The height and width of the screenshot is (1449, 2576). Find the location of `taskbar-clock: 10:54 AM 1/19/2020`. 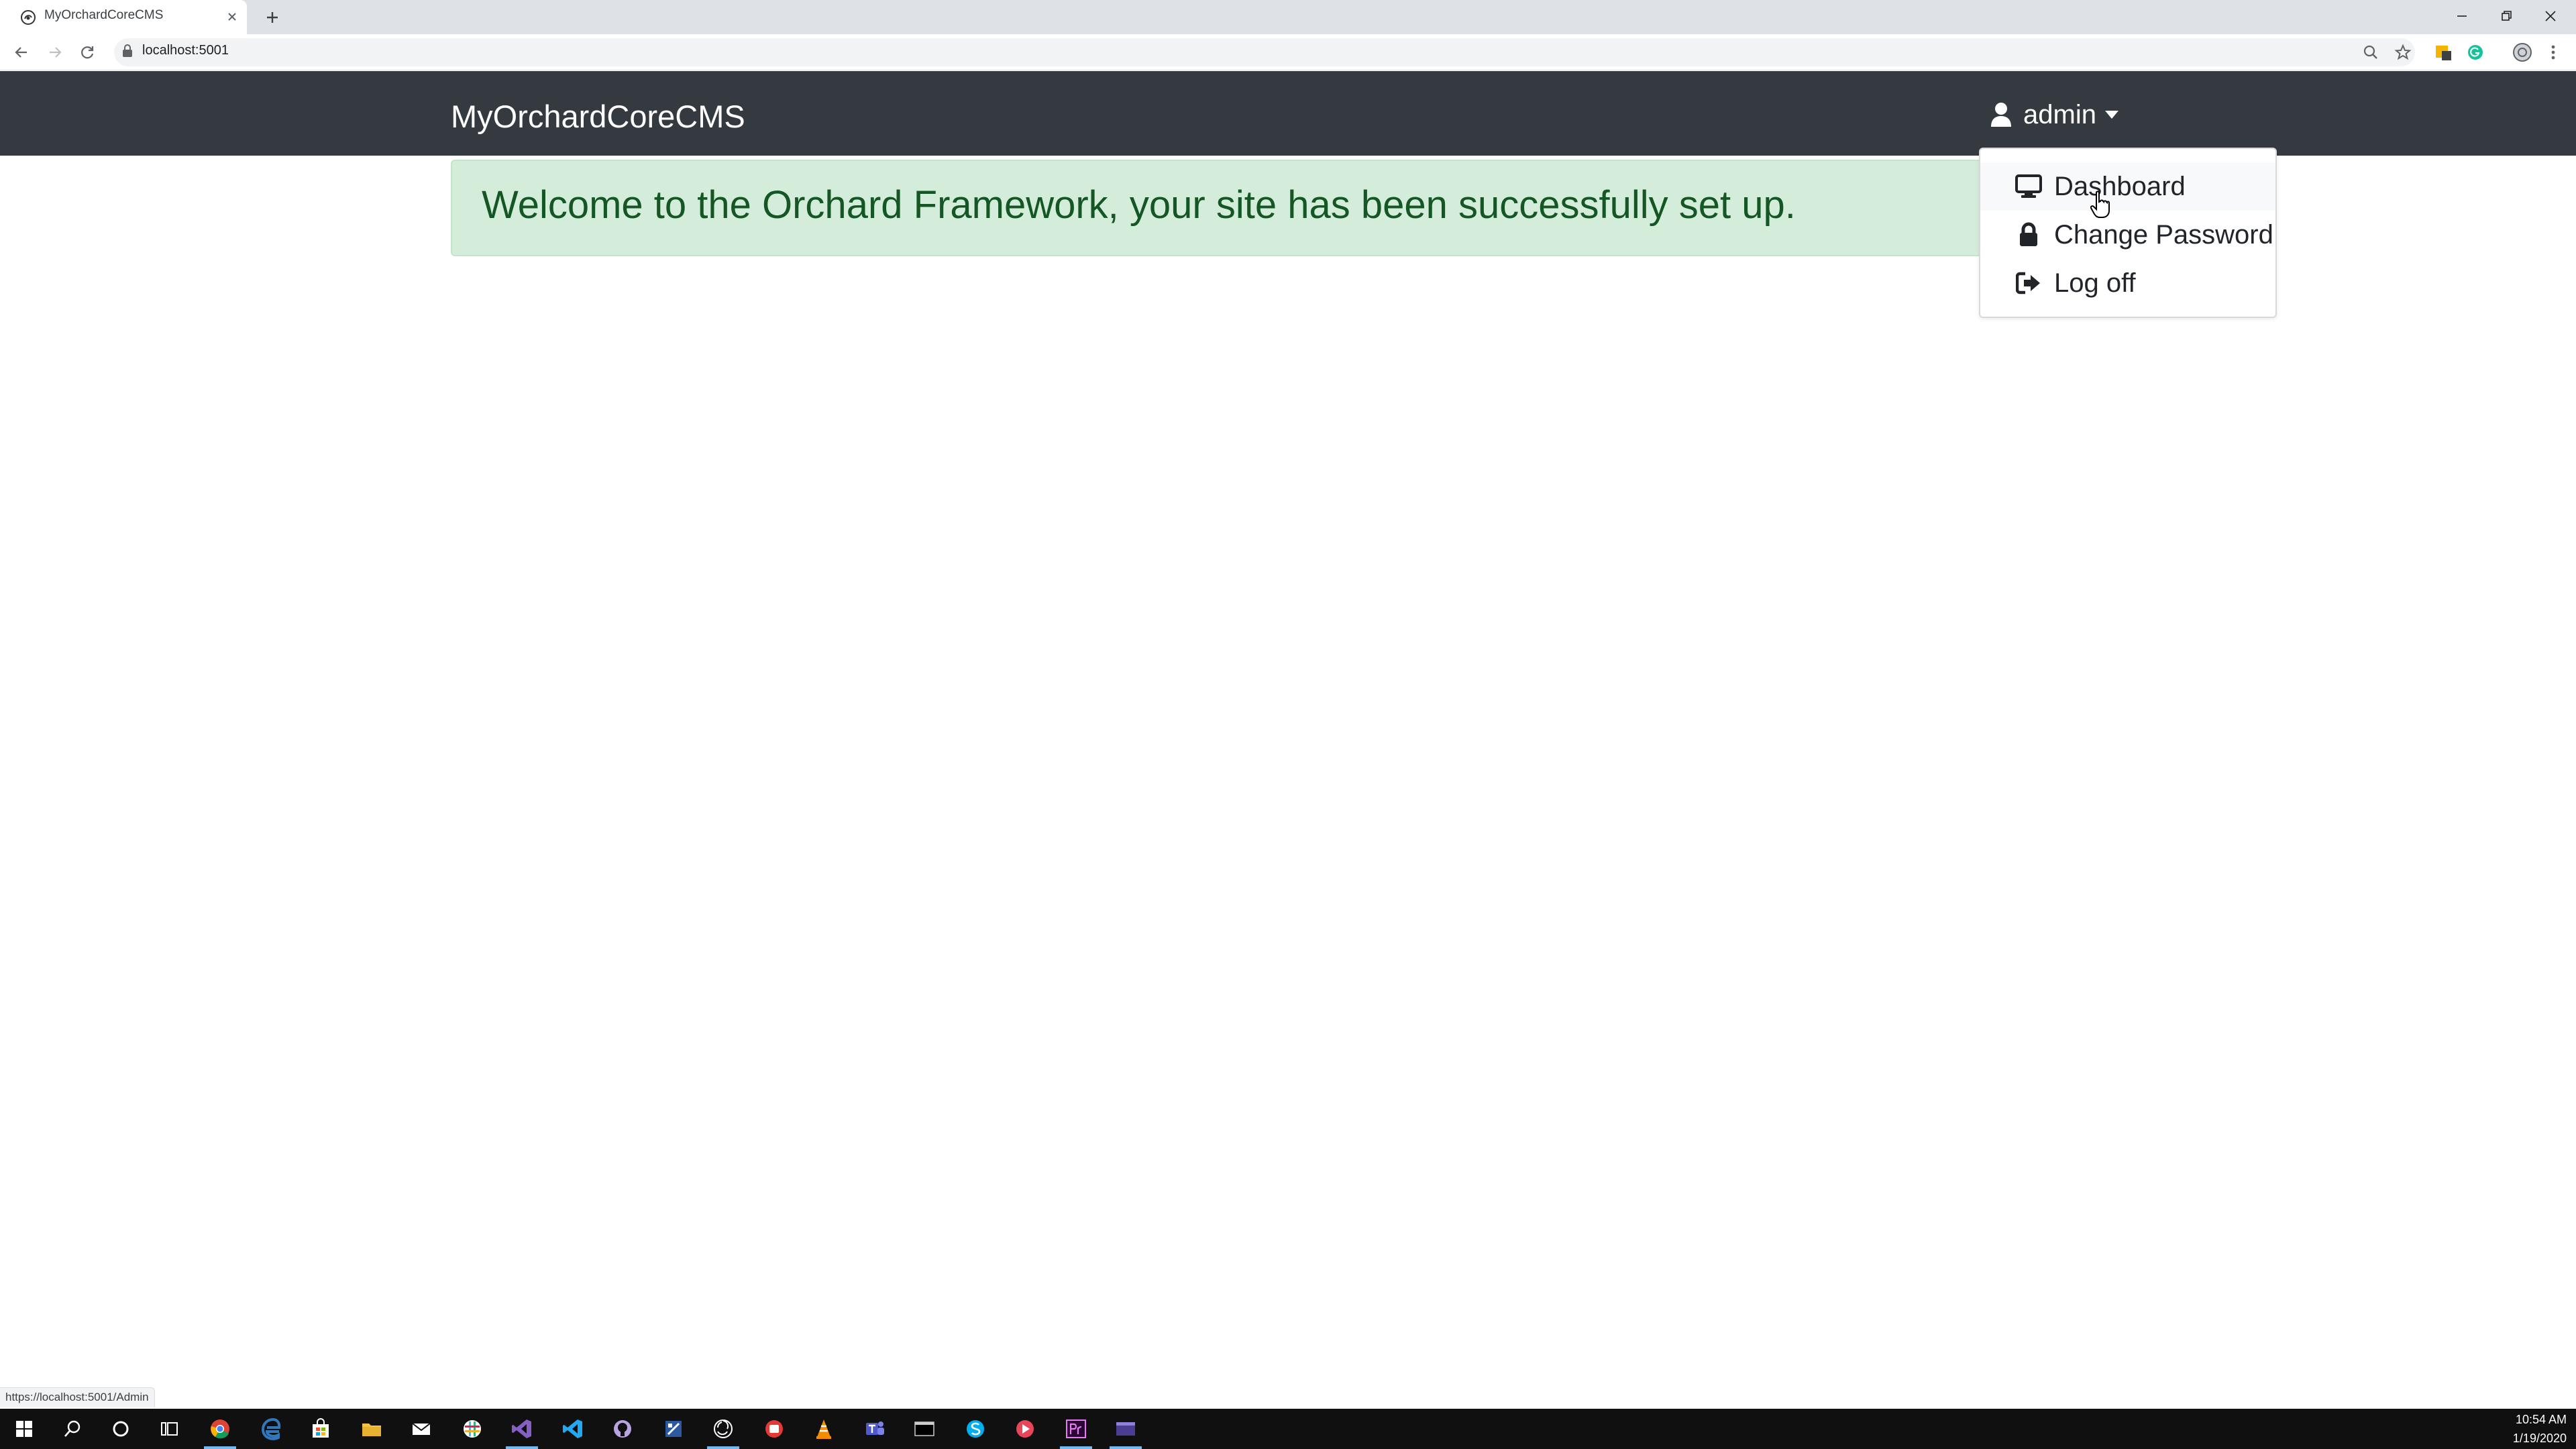

taskbar-clock: 10:54 AM 1/19/2020 is located at coordinates (2540, 1429).